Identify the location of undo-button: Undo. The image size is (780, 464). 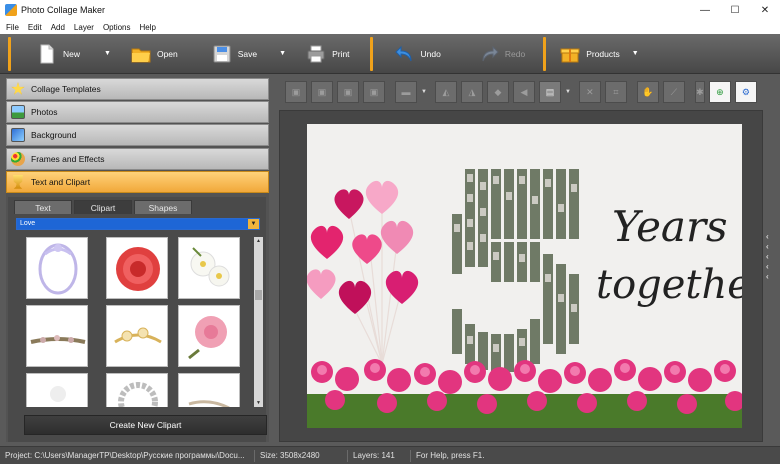
(417, 54).